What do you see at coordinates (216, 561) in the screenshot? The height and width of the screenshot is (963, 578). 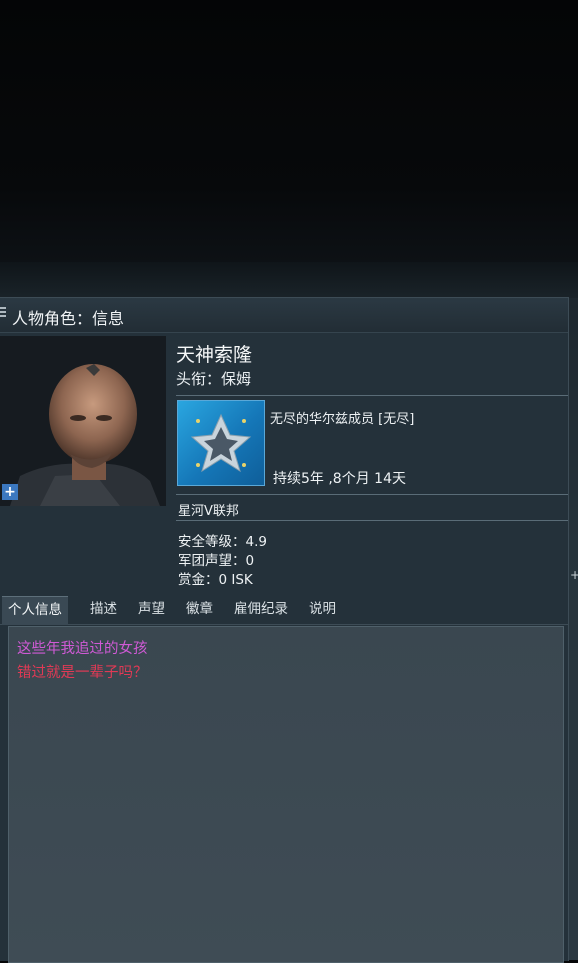 I see `faction-standing: 军团声望：0` at bounding box center [216, 561].